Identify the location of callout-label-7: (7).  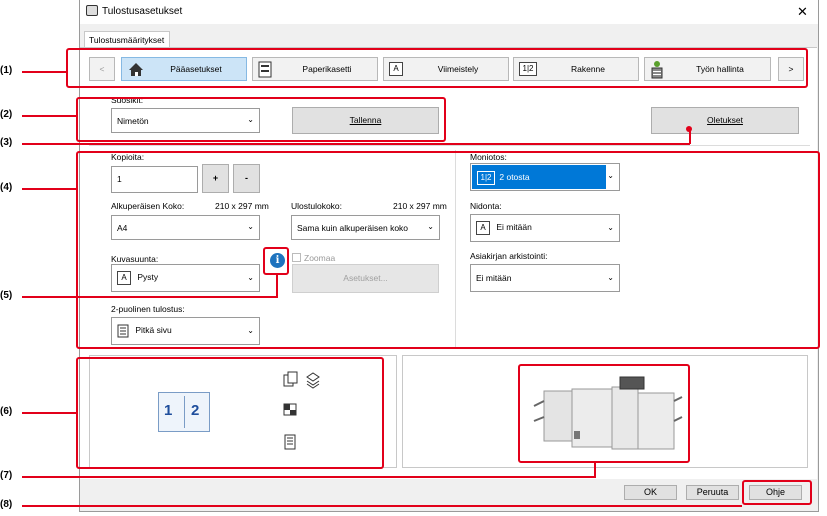
(6, 475).